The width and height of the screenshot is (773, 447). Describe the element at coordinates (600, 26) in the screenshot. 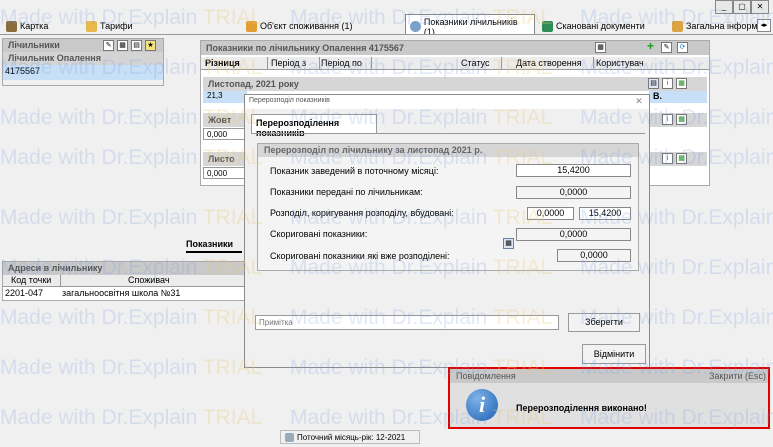

I see `tab-label: Скановані документи` at that location.